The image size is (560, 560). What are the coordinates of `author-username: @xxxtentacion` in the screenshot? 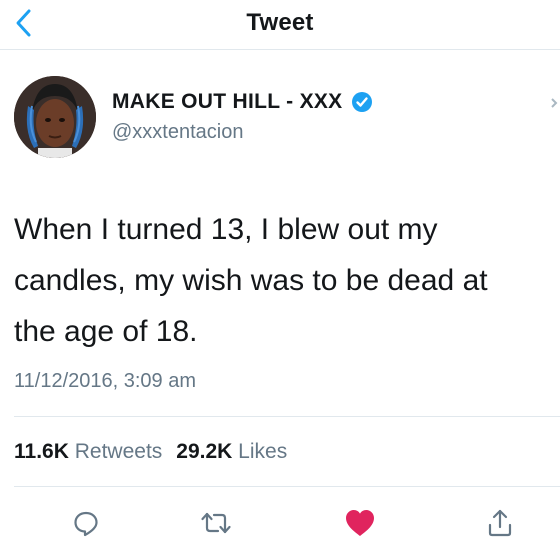 It's located at (177, 132).